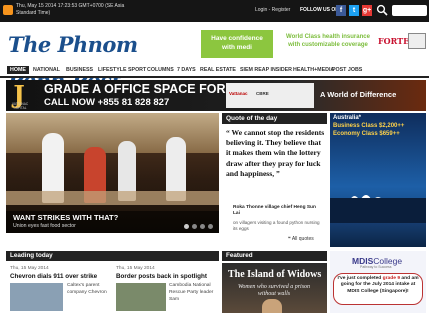  I want to click on hero-image-background, so click(112, 133).